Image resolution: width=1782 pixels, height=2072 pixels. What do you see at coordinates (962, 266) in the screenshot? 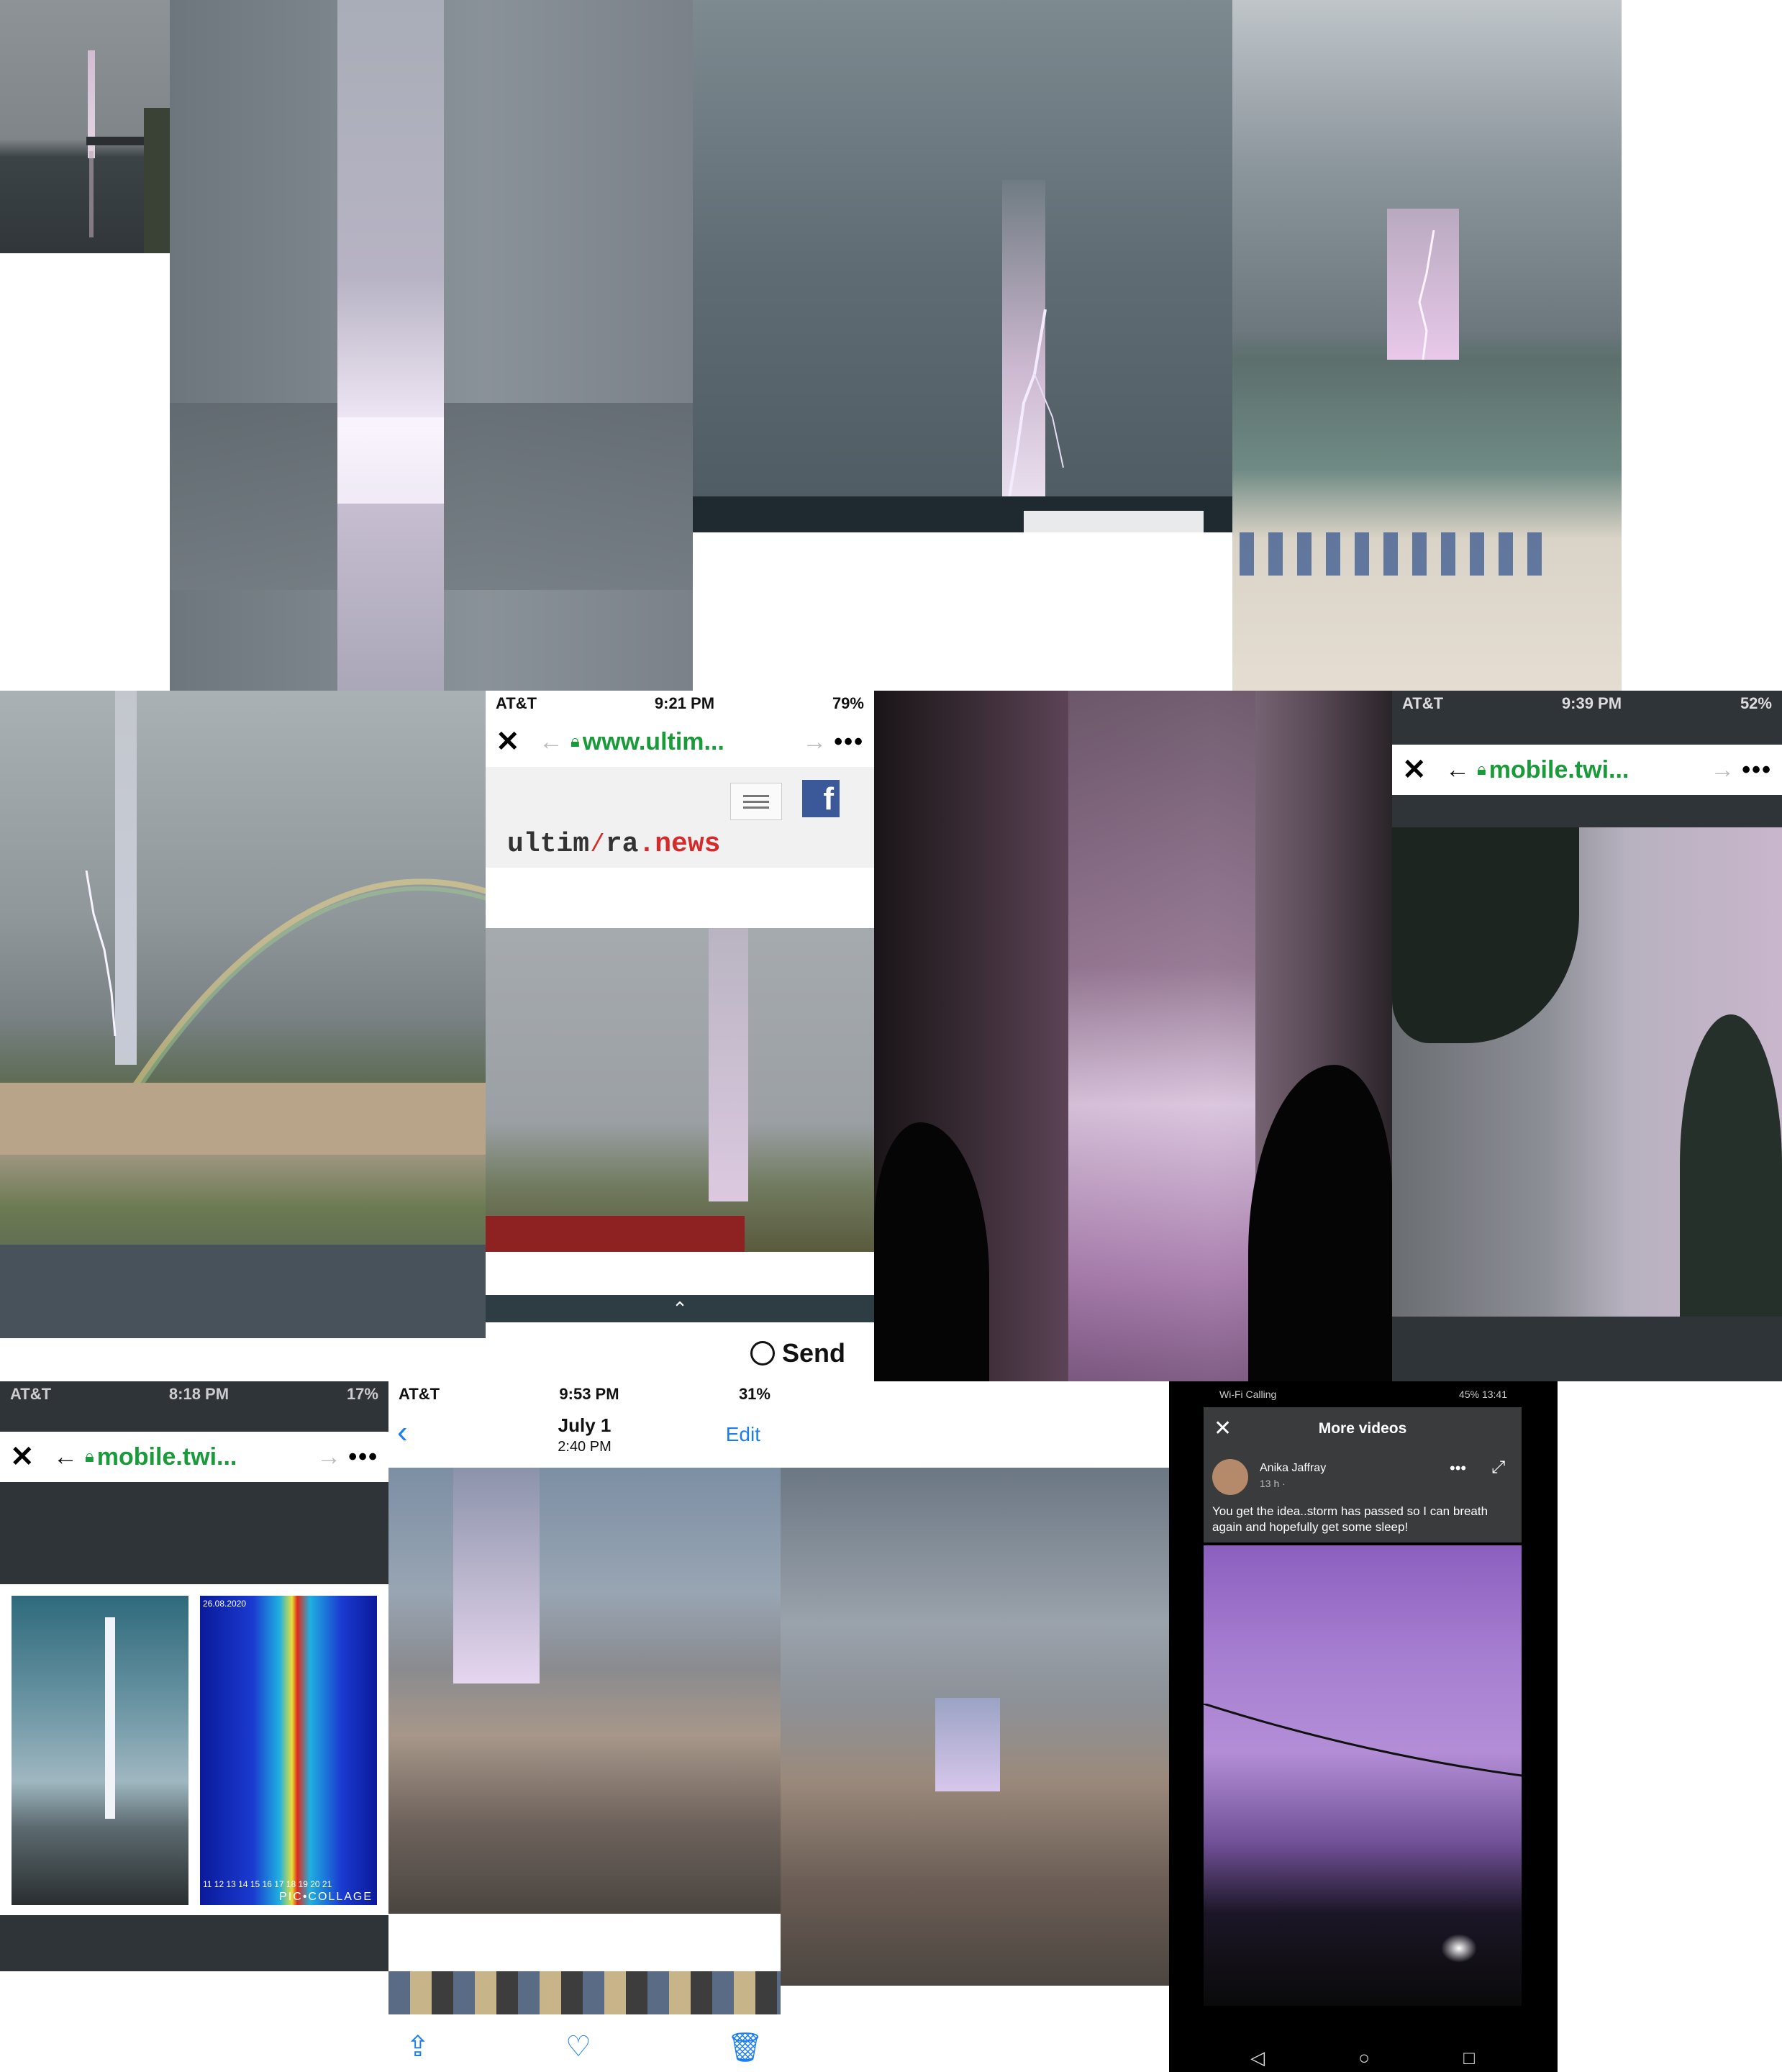
I see `photo-sea-lightning` at bounding box center [962, 266].